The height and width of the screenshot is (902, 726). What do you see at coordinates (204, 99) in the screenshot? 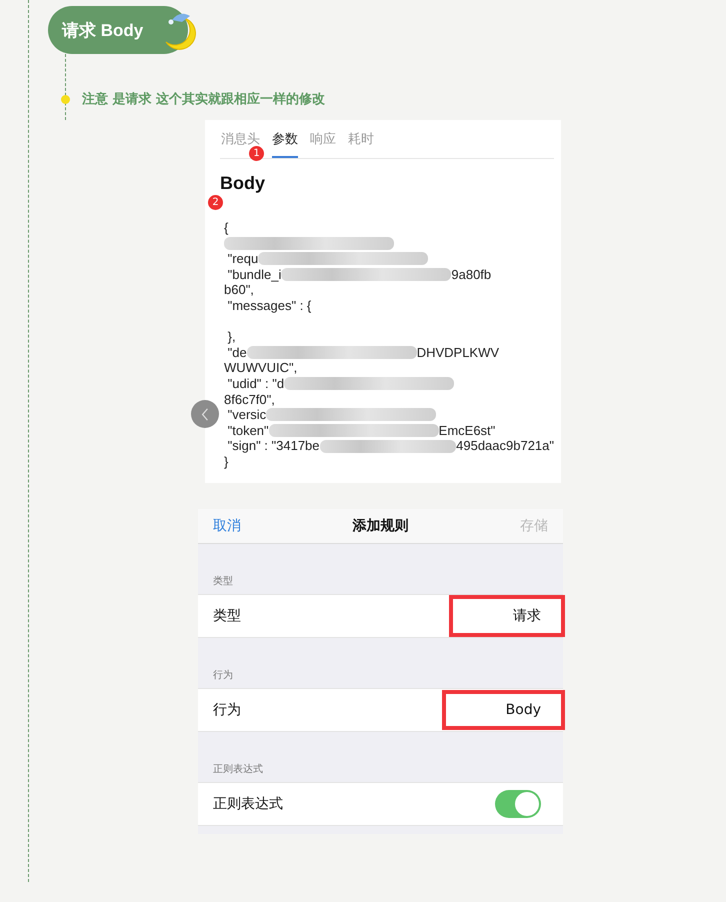
I see `note-text: 注意 是请求 这个其实就跟相应一样的修改` at bounding box center [204, 99].